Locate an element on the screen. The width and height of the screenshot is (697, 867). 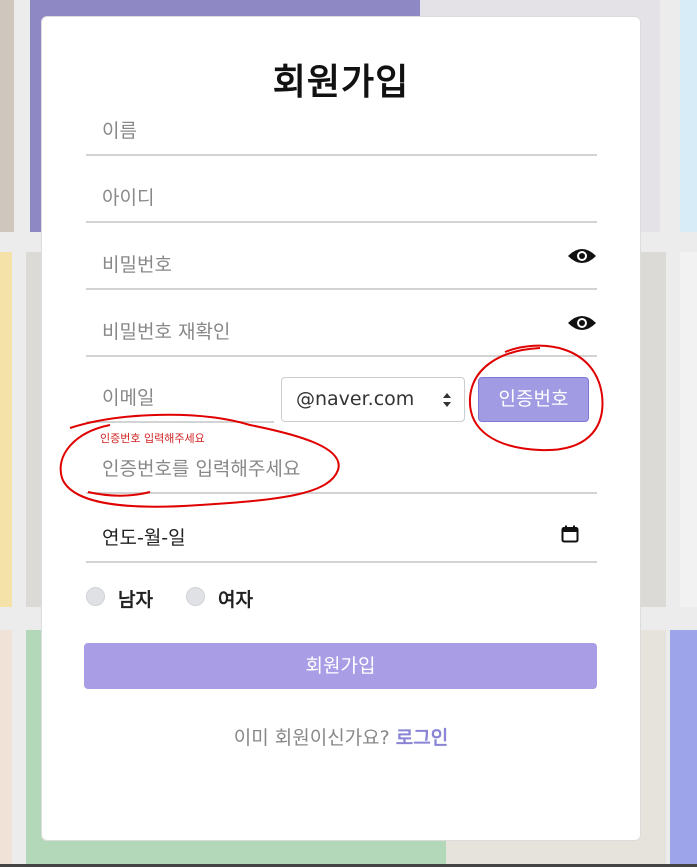
name-placeholder: 이름 is located at coordinates (119, 131).